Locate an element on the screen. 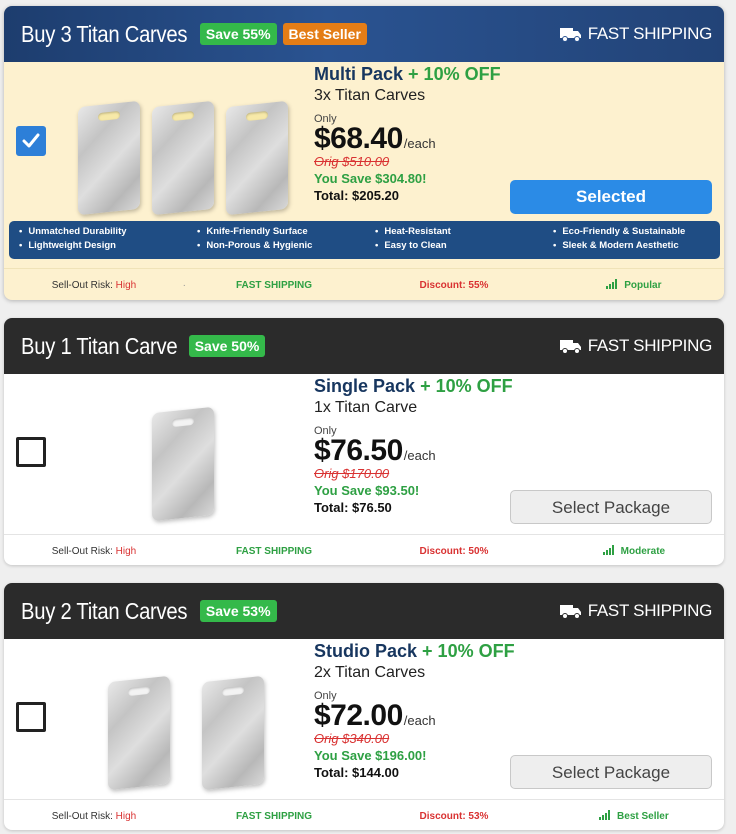  status-discount: Discount: 53% is located at coordinates (454, 816).